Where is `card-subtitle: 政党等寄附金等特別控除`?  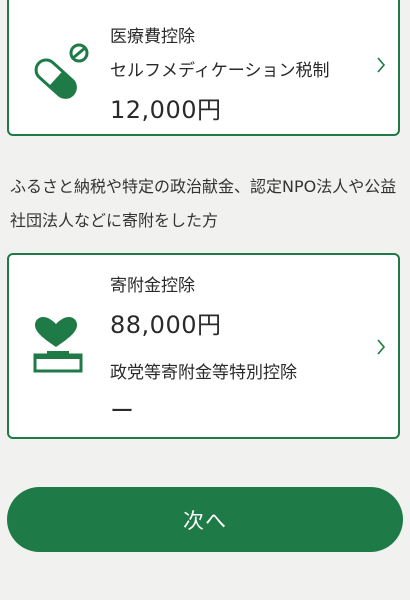
card-subtitle: 政党等寄附金等特別控除 is located at coordinates (203, 373).